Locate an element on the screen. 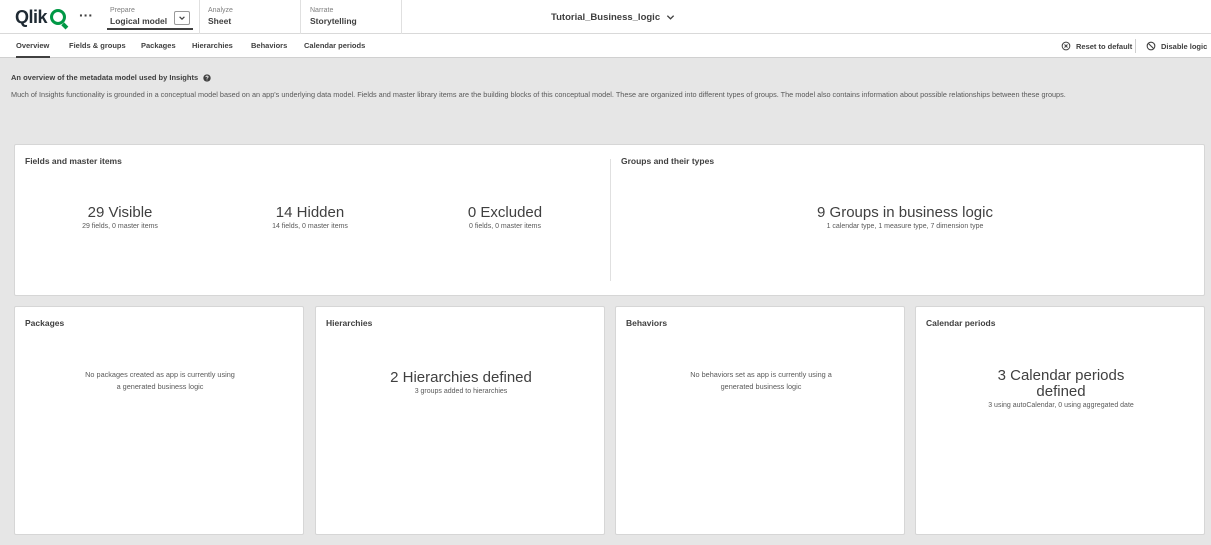 The height and width of the screenshot is (545, 1211). help-icon is located at coordinates (207, 78).